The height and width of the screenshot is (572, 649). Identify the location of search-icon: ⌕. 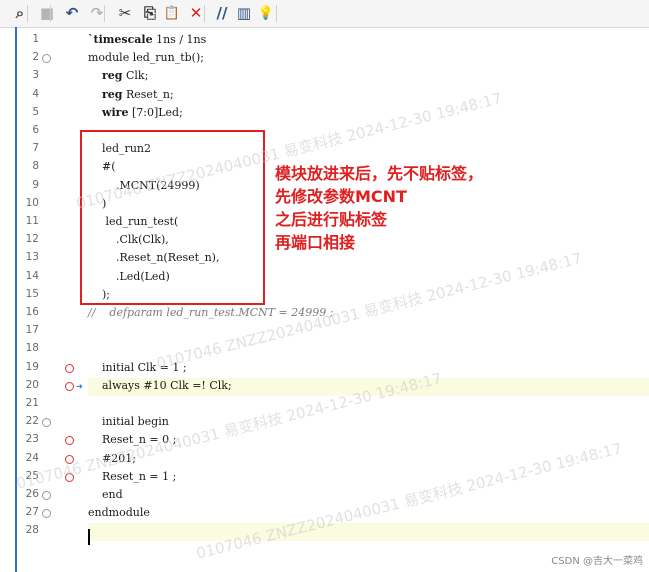
(20, 13).